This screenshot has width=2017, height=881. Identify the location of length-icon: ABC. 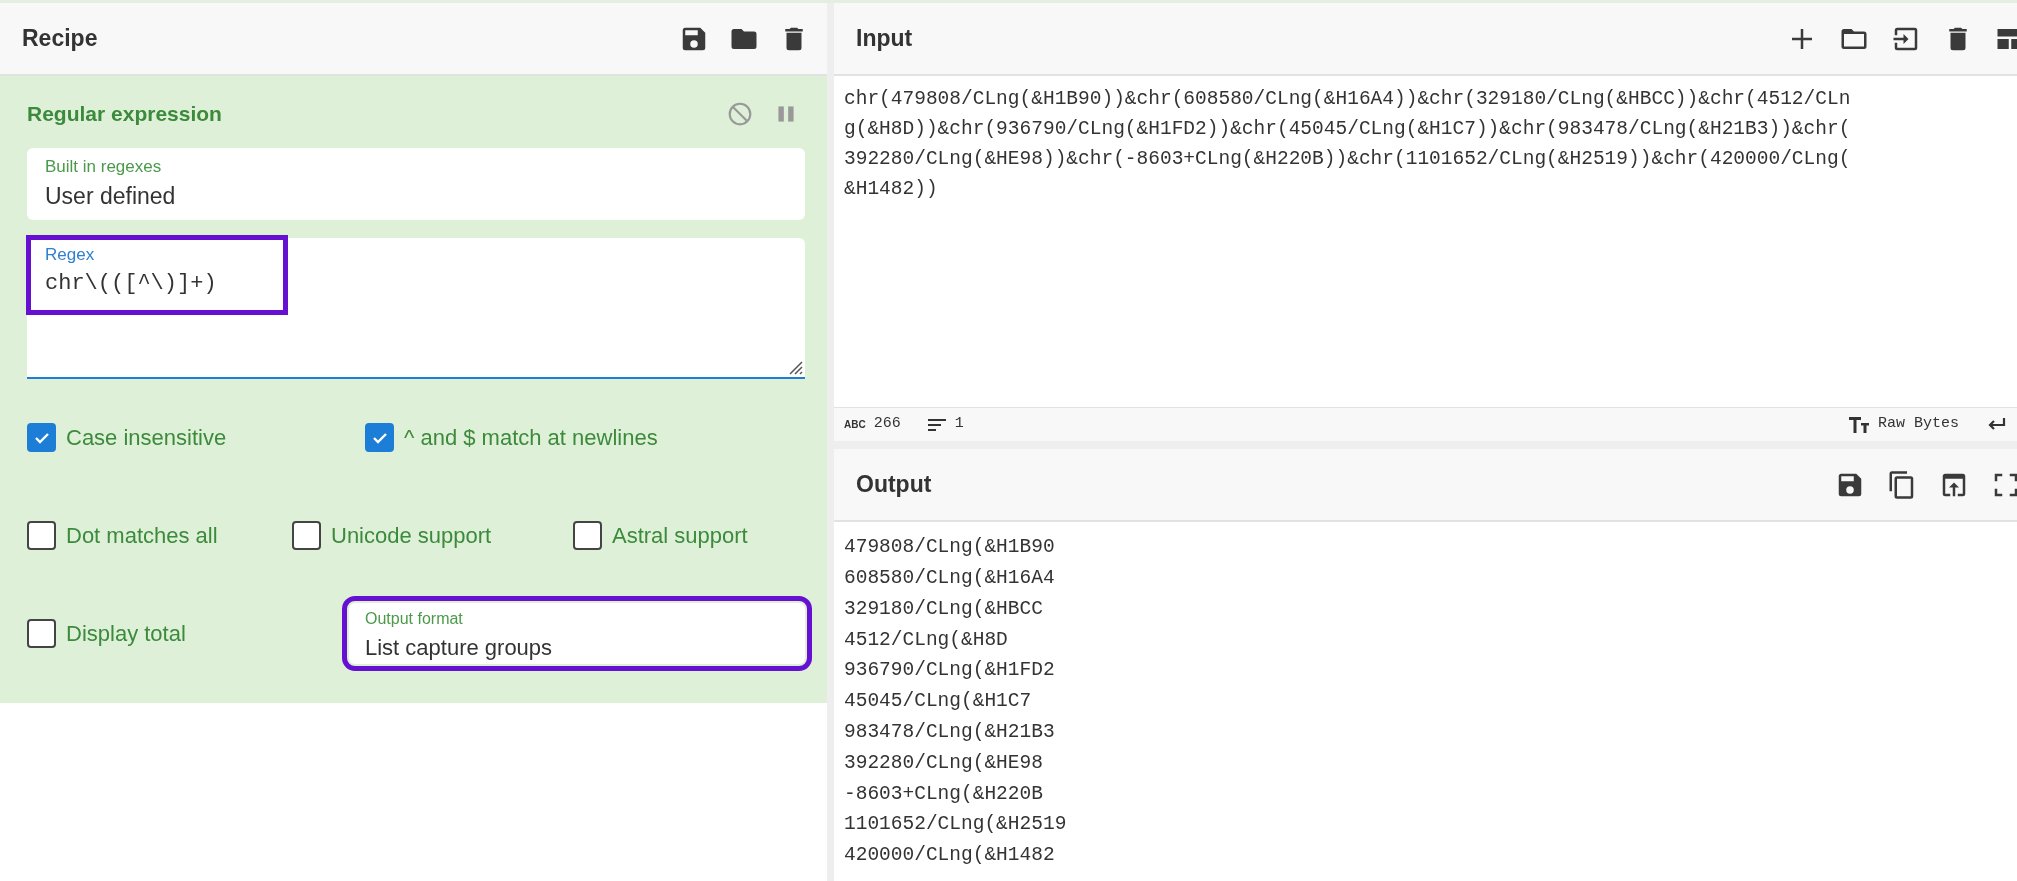
(855, 425).